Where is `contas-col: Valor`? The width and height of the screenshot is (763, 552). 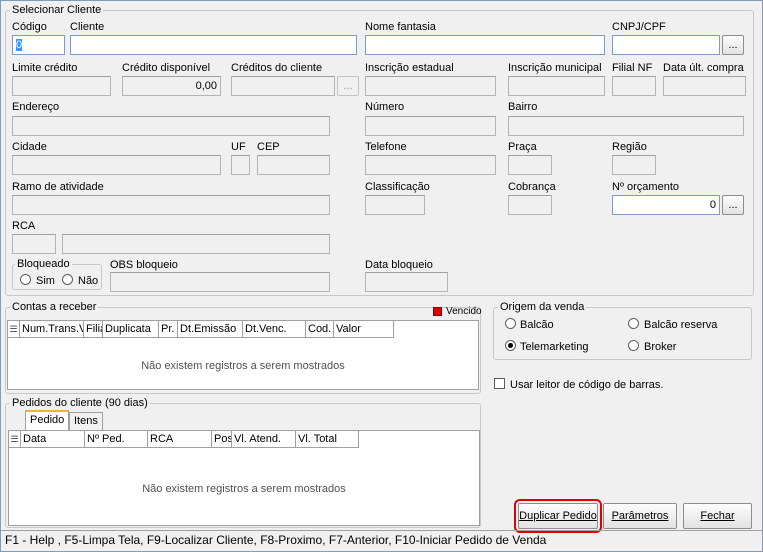 contas-col: Valor is located at coordinates (364, 329).